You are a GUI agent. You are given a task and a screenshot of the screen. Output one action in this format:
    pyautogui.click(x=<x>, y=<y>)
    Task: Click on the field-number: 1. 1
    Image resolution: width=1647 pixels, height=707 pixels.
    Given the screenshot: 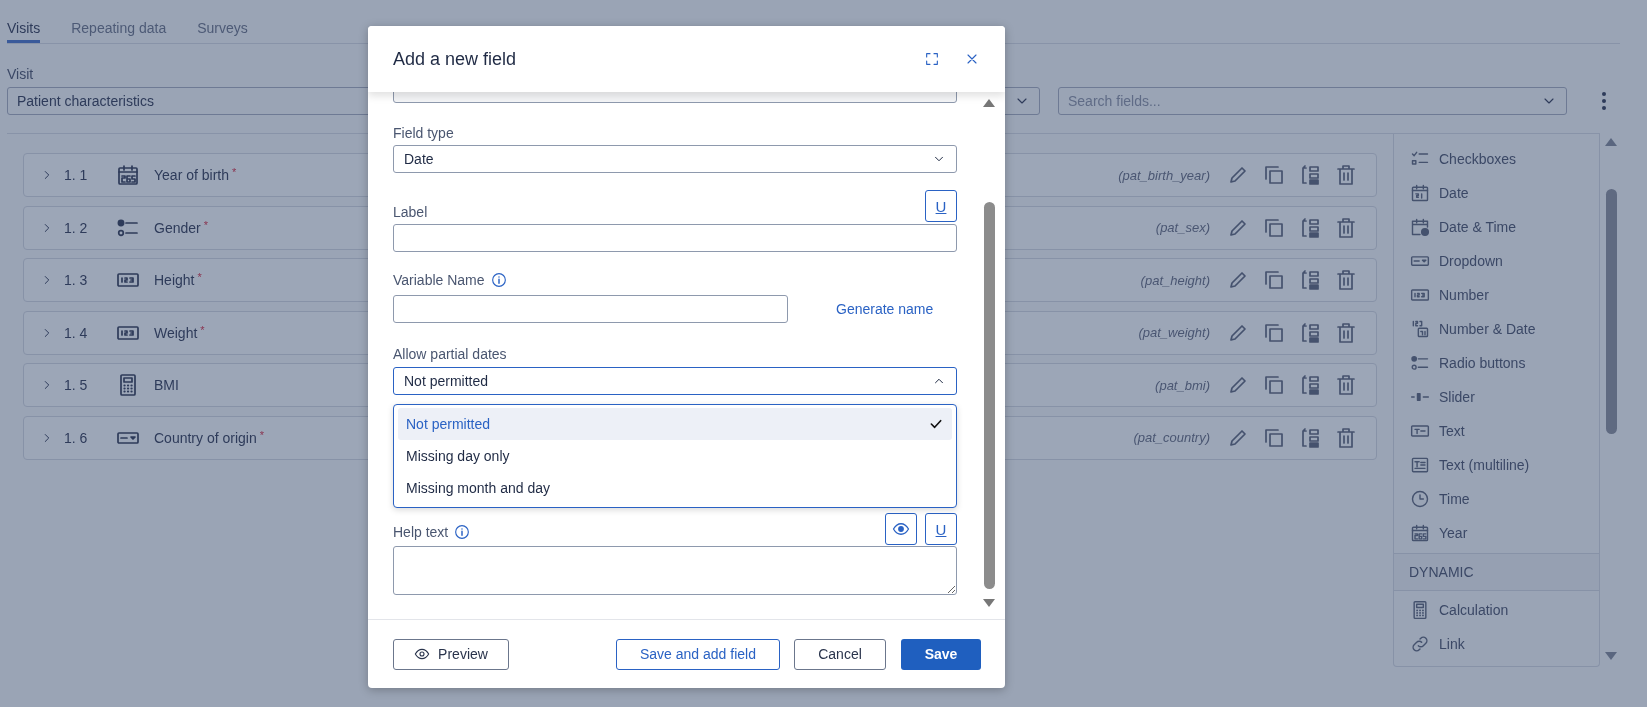 What is the action you would take?
    pyautogui.click(x=76, y=175)
    